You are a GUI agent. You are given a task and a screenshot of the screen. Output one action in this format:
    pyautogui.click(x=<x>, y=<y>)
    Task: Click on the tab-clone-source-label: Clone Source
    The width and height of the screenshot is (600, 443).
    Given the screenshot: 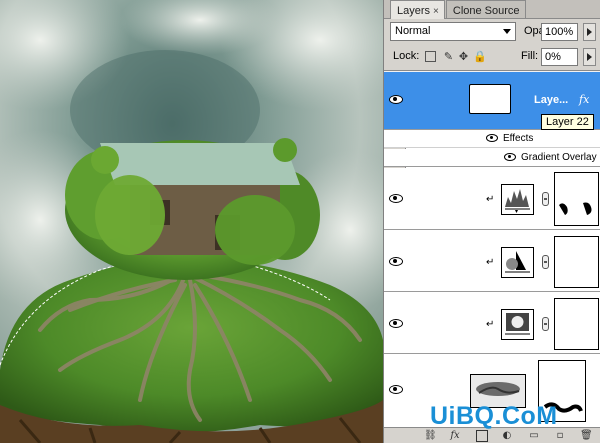 What is the action you would take?
    pyautogui.click(x=486, y=10)
    